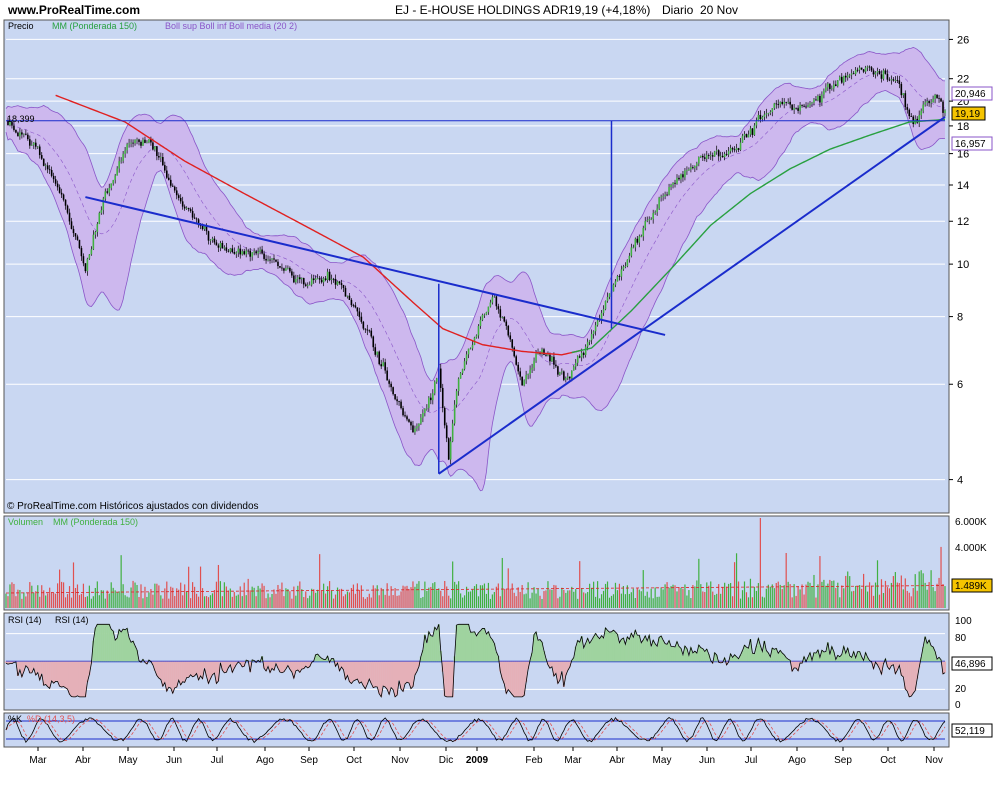  I want to click on legend-stoch-d: %D (14,3,5), so click(51, 719).